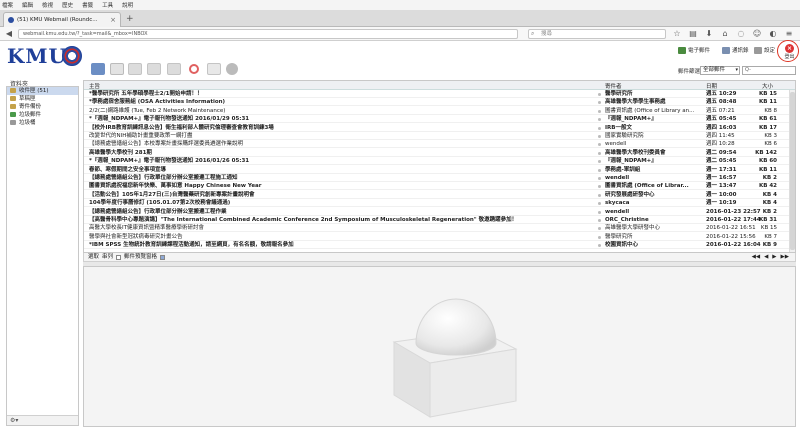 Image resolution: width=800 pixels, height=433 pixels. Describe the element at coordinates (792, 171) in the screenshot. I see `list-scrollbar` at that location.